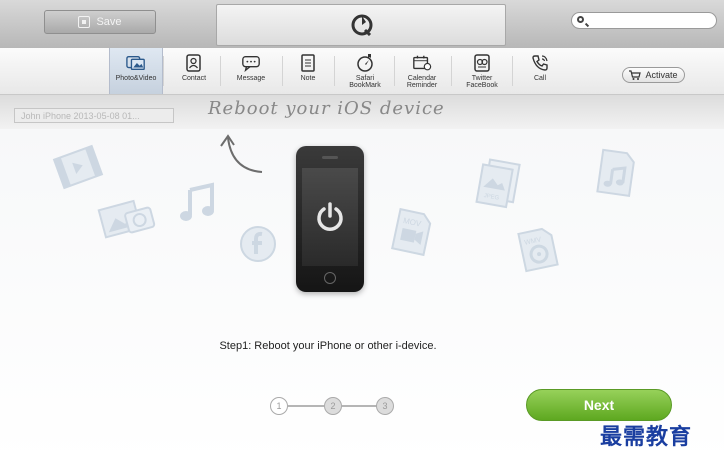 The width and height of the screenshot is (724, 463). Describe the element at coordinates (580, 19) in the screenshot. I see `search-icon` at that location.